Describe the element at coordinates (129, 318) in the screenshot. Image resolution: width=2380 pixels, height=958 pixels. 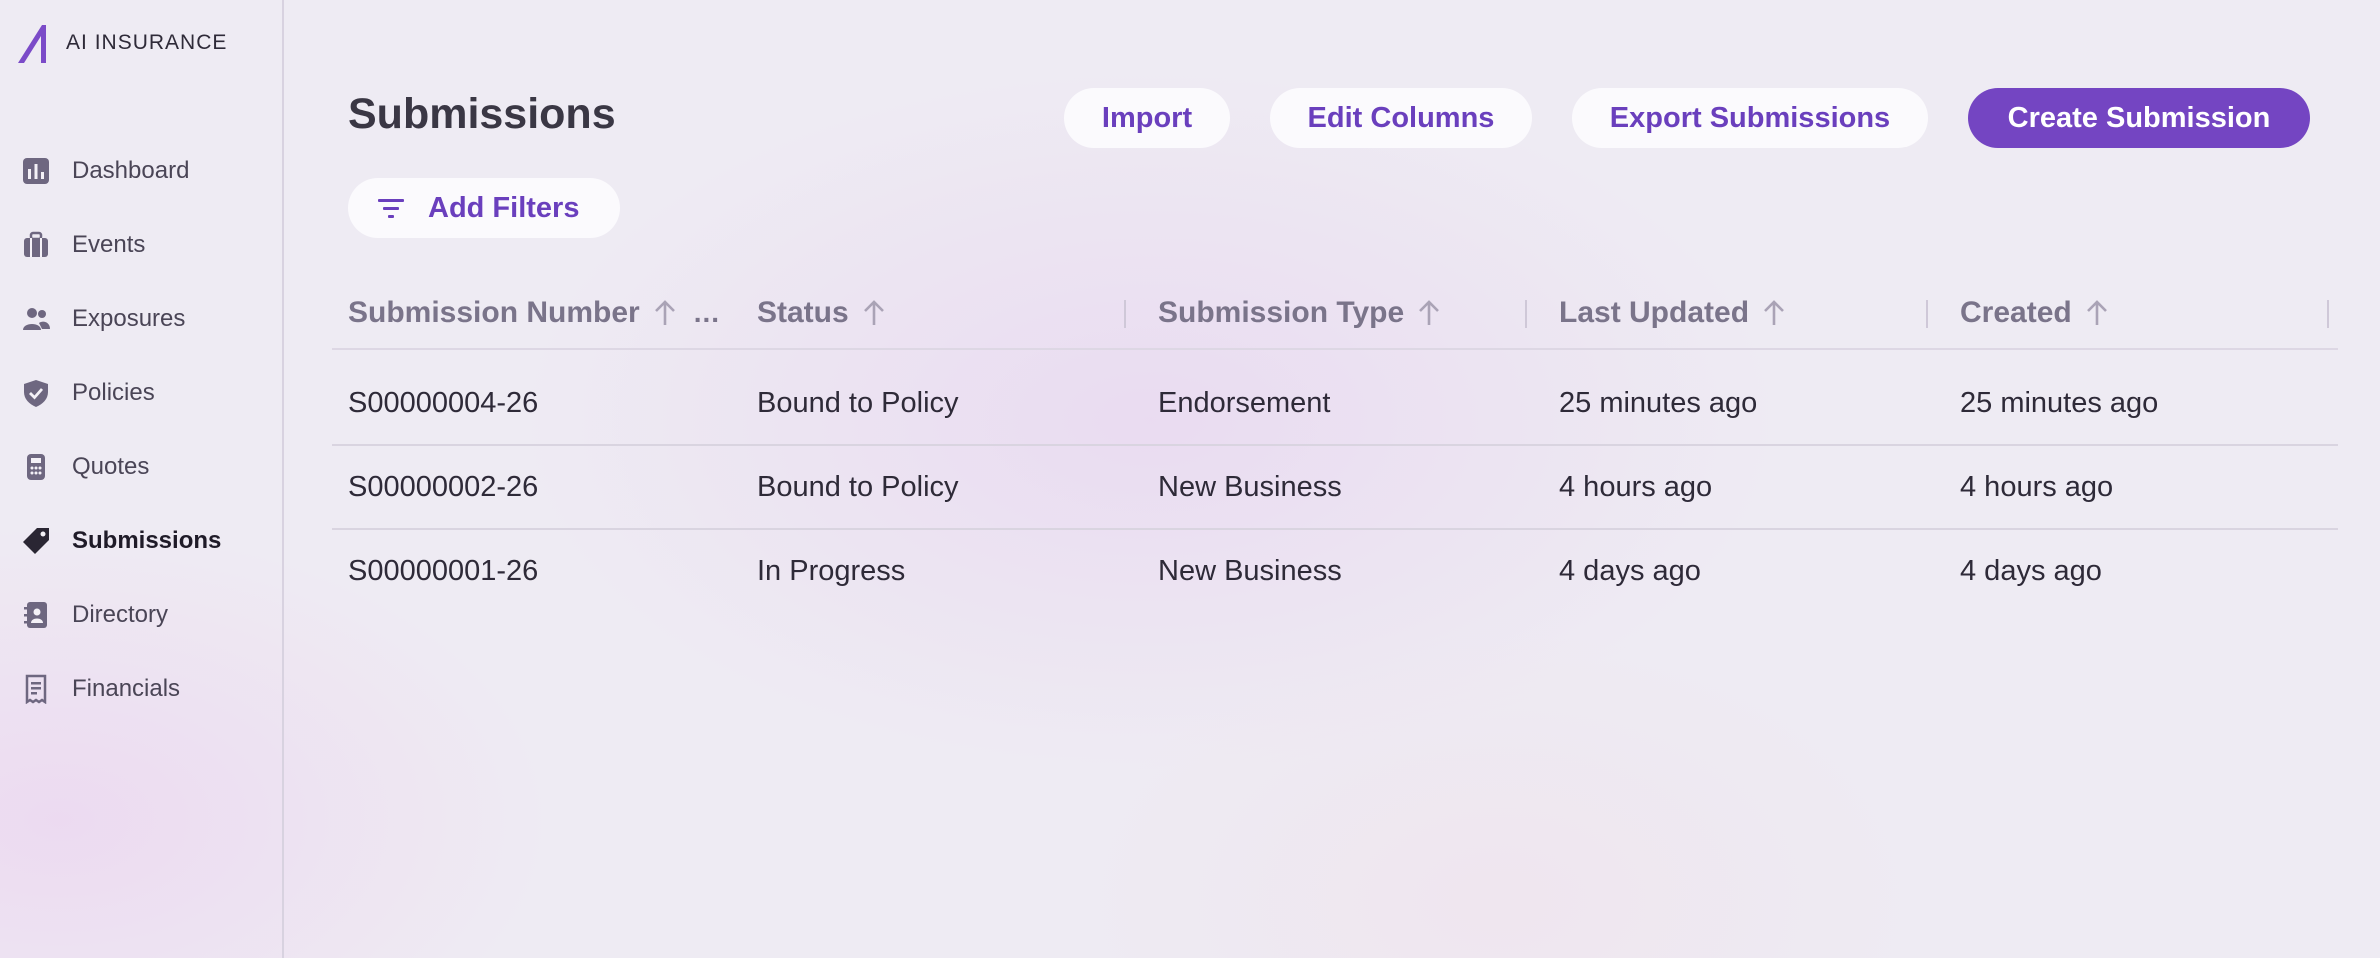
I see `sidebar-item-label: Exposures` at that location.